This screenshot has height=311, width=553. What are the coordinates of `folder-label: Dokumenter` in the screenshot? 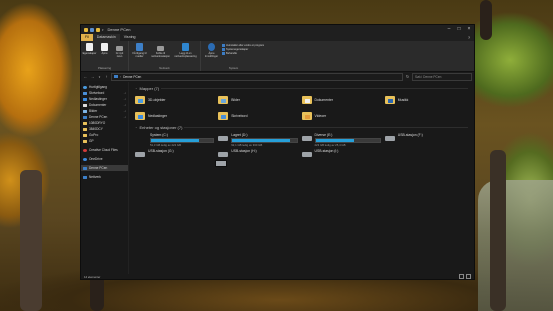 It's located at (323, 99).